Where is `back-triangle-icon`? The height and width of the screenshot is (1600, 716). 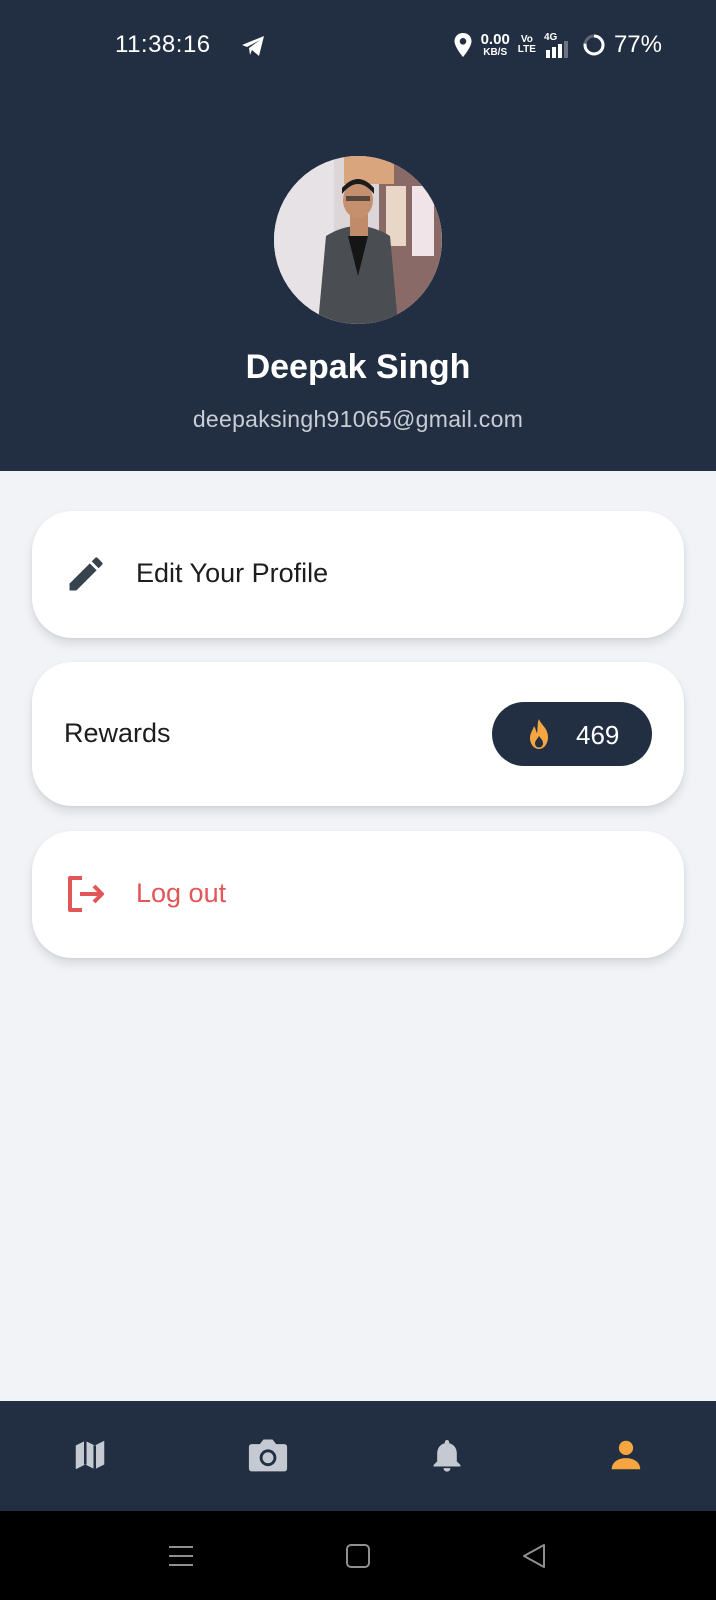
back-triangle-icon is located at coordinates (534, 1556).